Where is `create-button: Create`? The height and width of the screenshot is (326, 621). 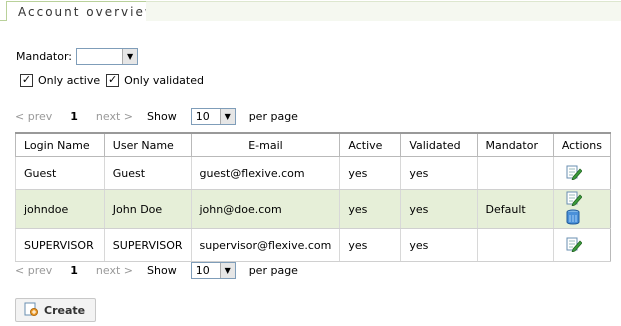
create-button: Create is located at coordinates (55, 310).